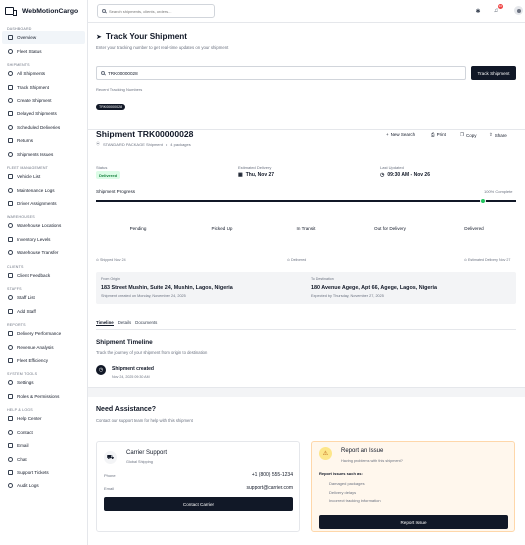 Image resolution: width=525 pixels, height=545 pixels. What do you see at coordinates (126, 409) in the screenshot?
I see `assist-title: Need Assistance?` at bounding box center [126, 409].